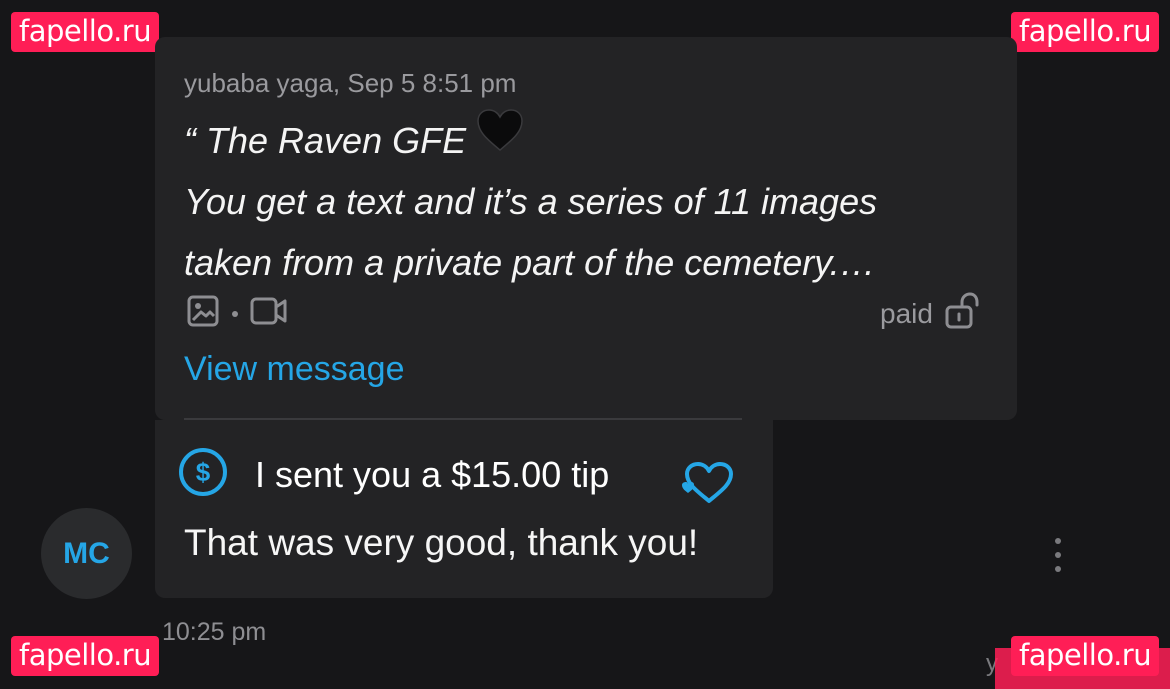 Image resolution: width=1170 pixels, height=689 pixels. I want to click on unlocked-padlock-icon, so click(962, 313).